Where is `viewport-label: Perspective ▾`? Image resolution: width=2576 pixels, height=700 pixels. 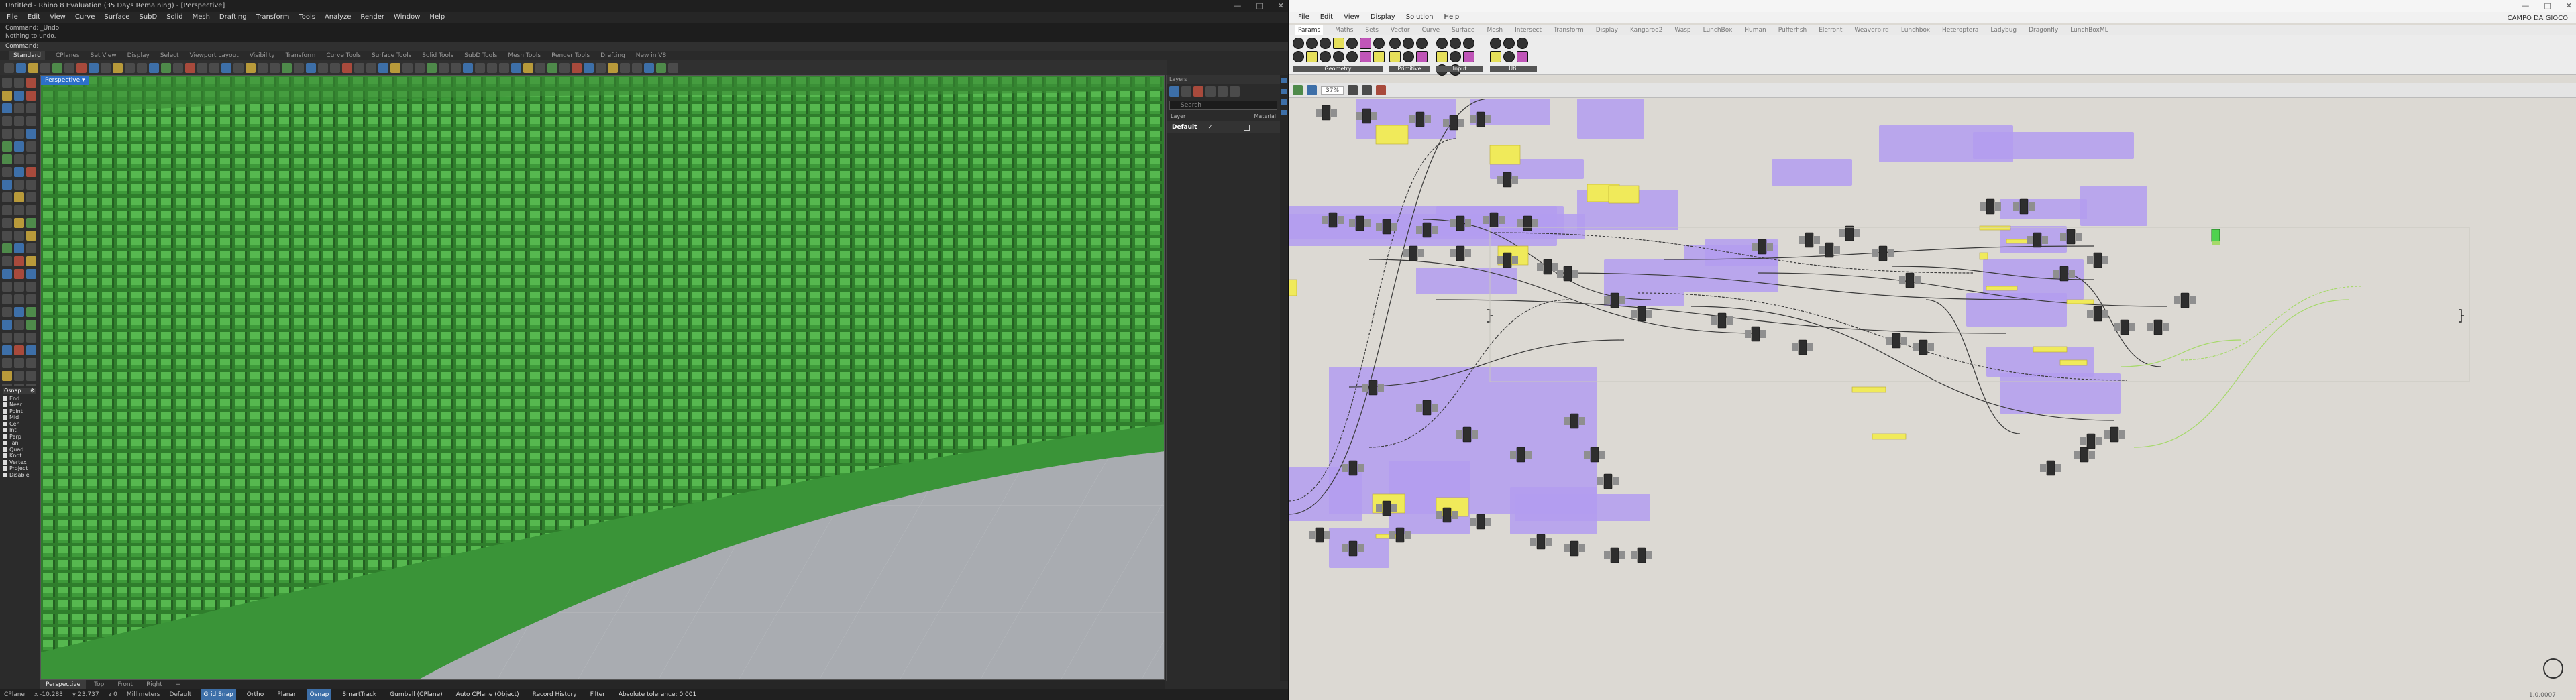
viewport-label: Perspective ▾ is located at coordinates (65, 80).